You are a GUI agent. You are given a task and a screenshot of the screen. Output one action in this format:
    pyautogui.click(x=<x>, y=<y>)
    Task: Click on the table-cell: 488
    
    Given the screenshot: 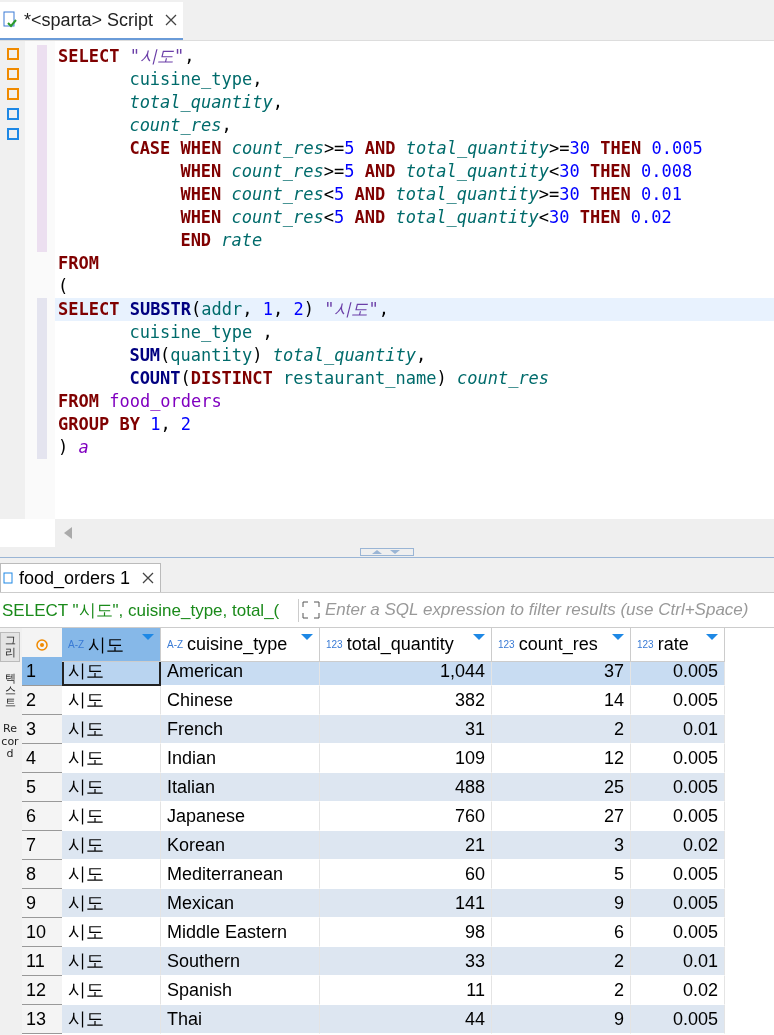 What is the action you would take?
    pyautogui.click(x=406, y=787)
    